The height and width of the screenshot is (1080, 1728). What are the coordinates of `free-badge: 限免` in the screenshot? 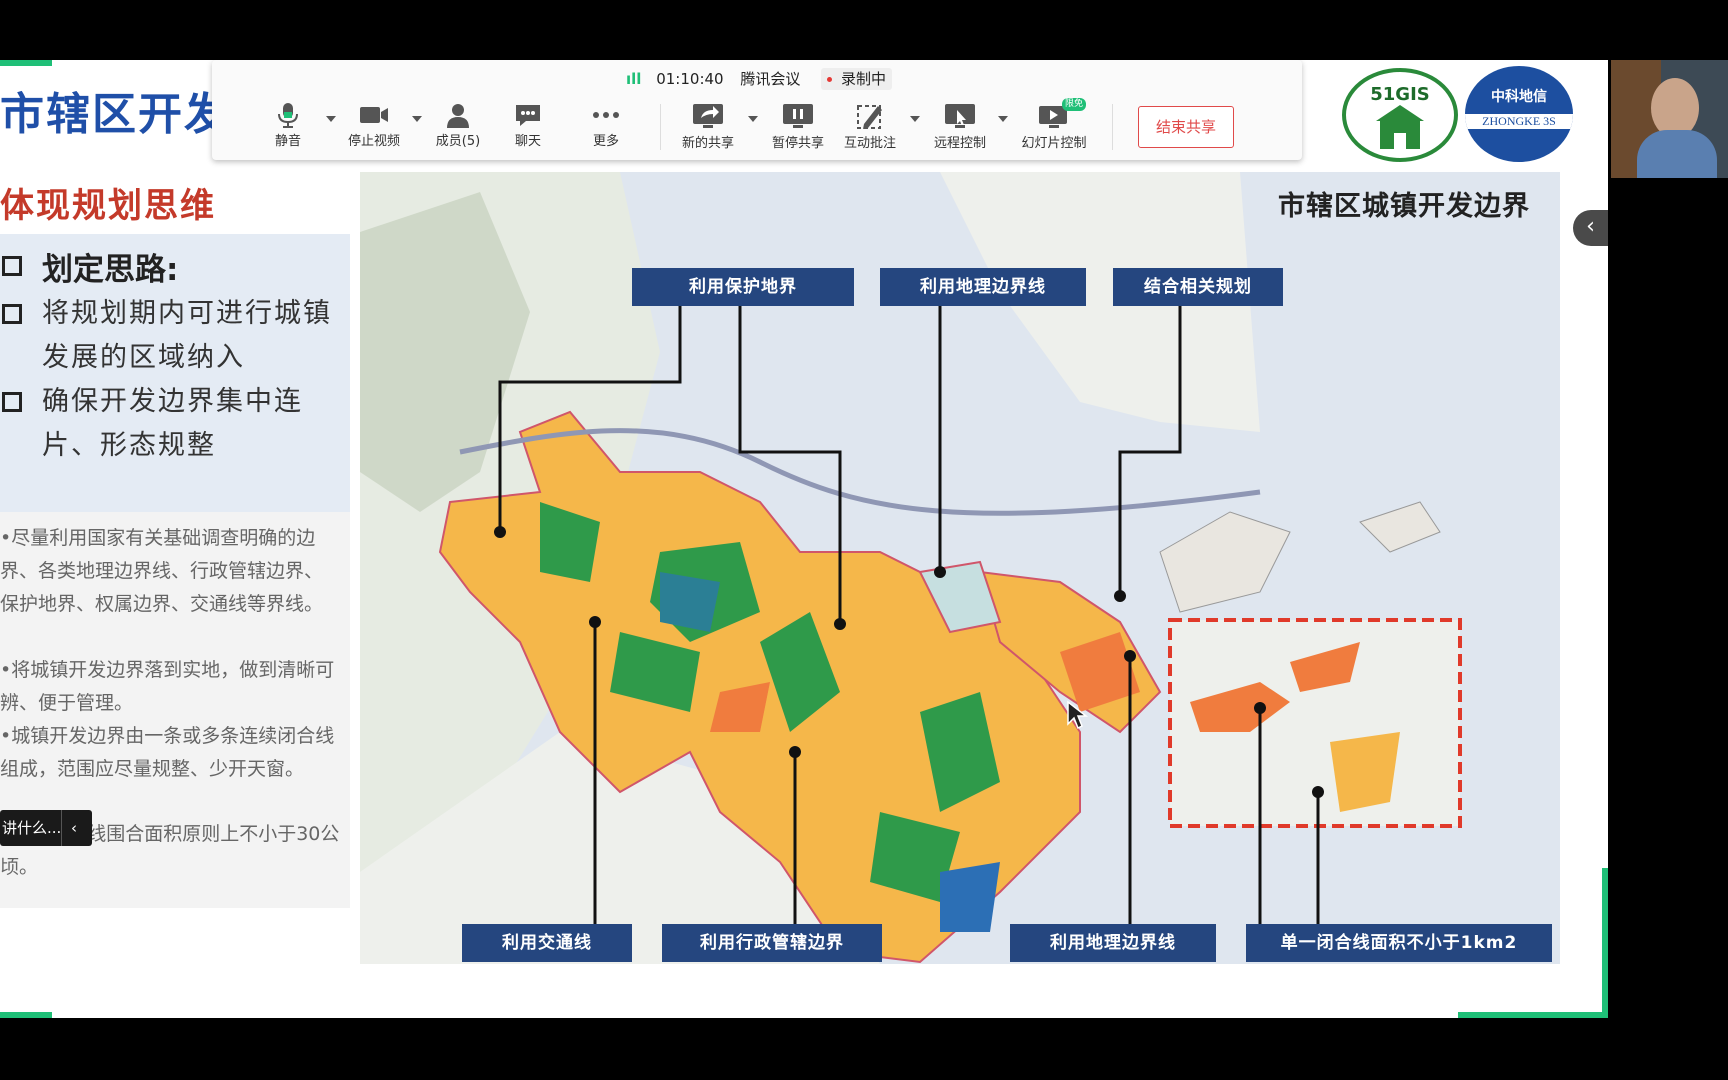 It's located at (1074, 104).